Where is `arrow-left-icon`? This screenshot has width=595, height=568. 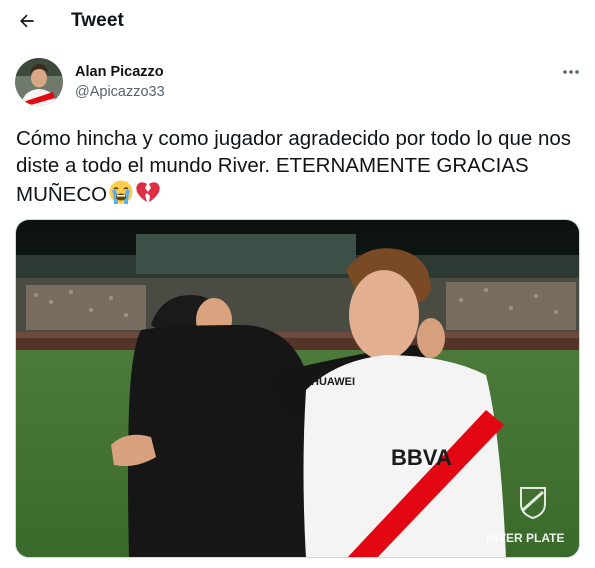 arrow-left-icon is located at coordinates (27, 21).